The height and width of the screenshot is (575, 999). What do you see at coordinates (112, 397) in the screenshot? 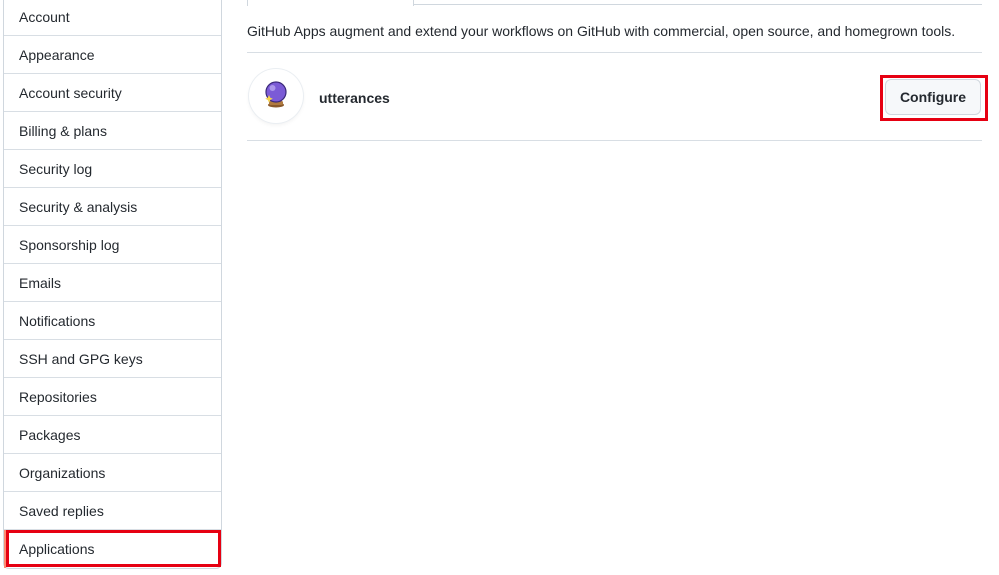
I see `sidebar-item-repositories: Repositories` at bounding box center [112, 397].